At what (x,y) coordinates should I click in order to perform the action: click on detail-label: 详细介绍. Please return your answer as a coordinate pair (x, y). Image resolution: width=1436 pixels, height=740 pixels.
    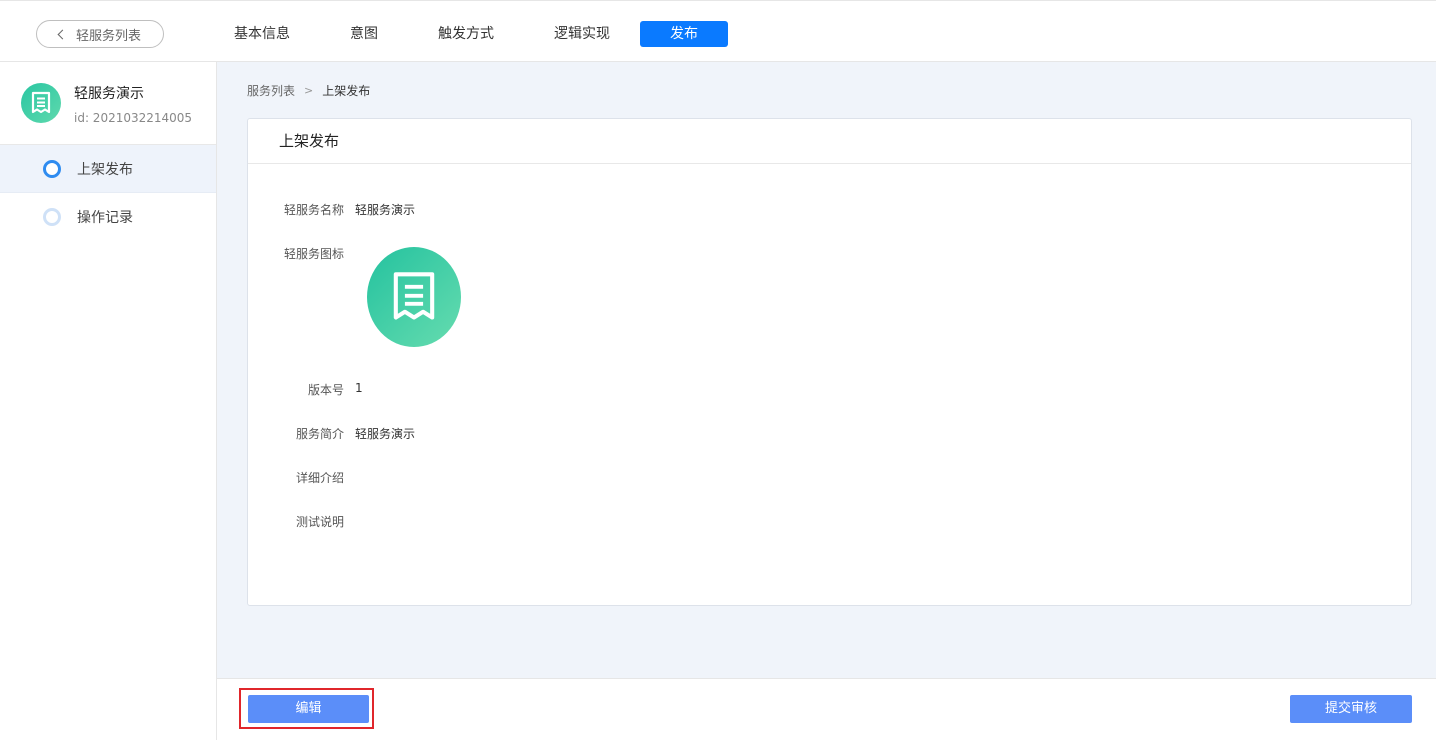
    Looking at the image, I should click on (319, 478).